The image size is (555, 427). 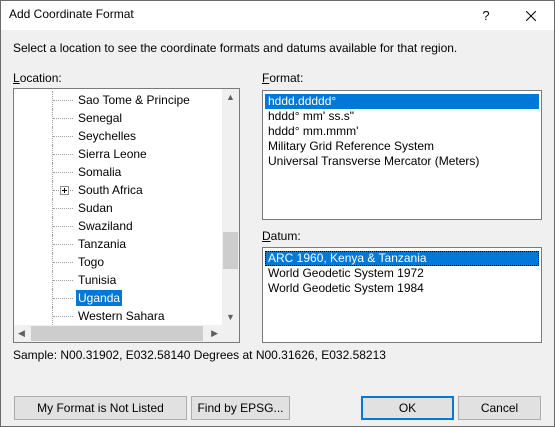 What do you see at coordinates (283, 78) in the screenshot?
I see `format-label: Format:` at bounding box center [283, 78].